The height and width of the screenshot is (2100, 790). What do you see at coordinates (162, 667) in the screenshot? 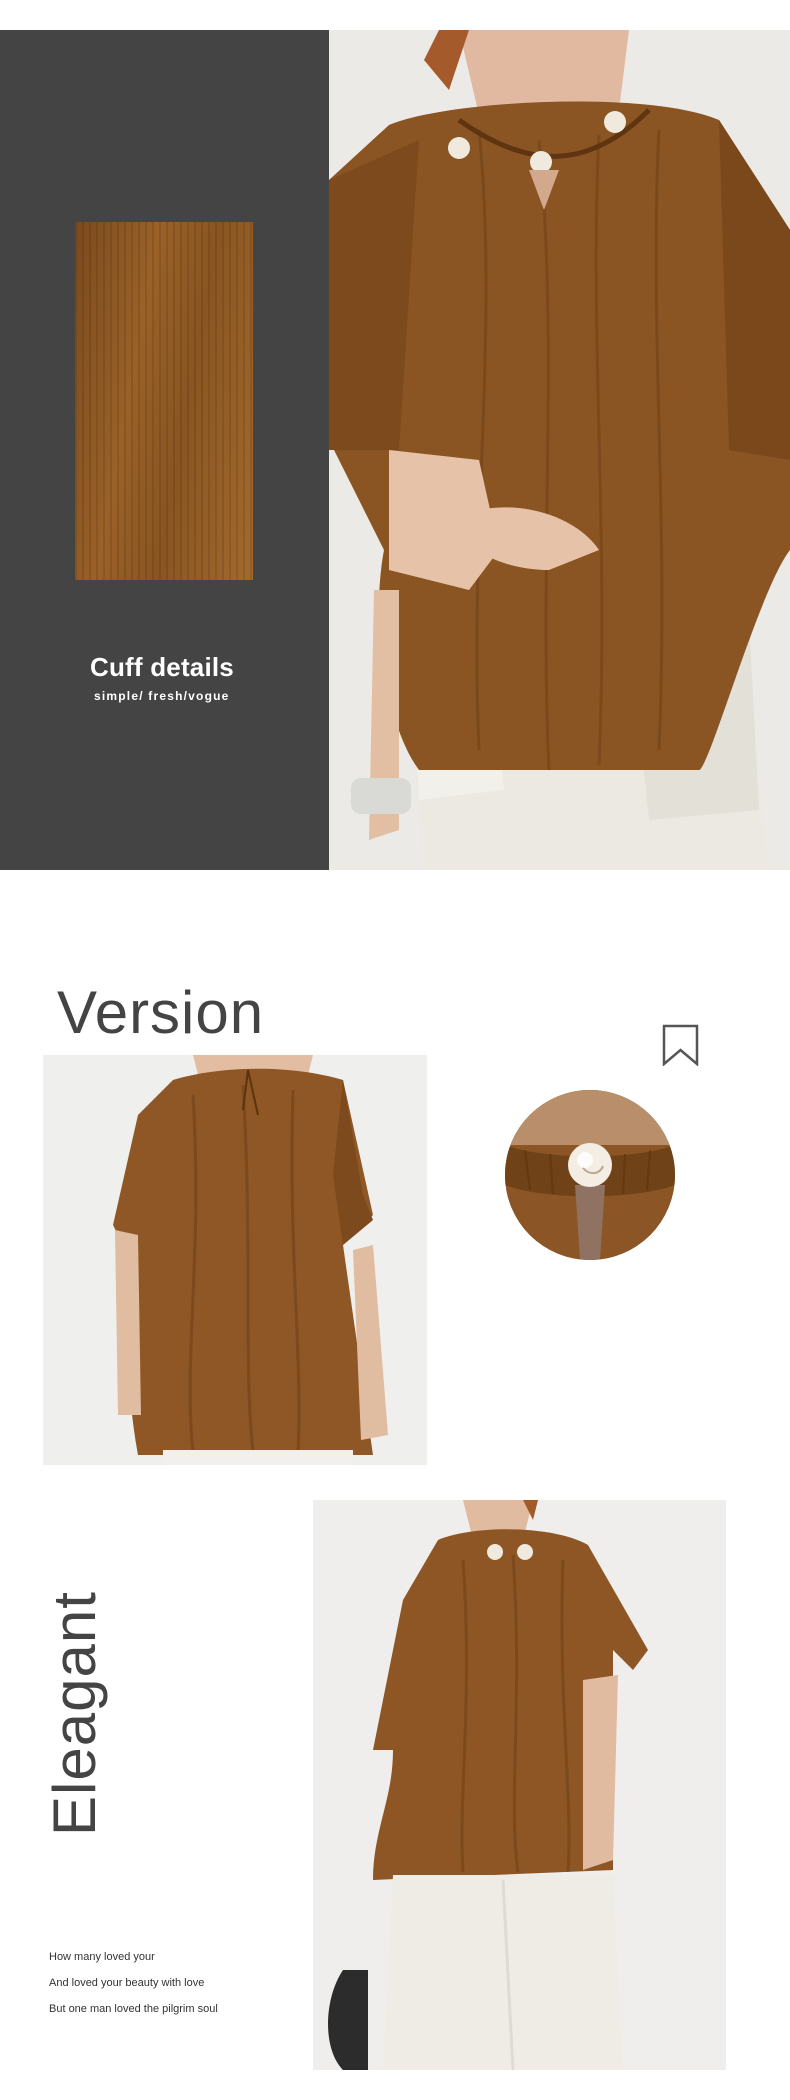
I see `cuff-details-title: Cuff details` at bounding box center [162, 667].